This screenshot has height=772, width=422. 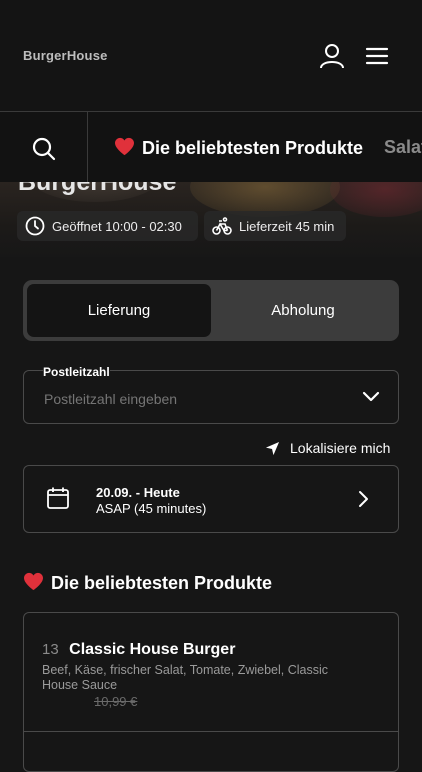 I want to click on category-search-button, so click(x=44, y=147).